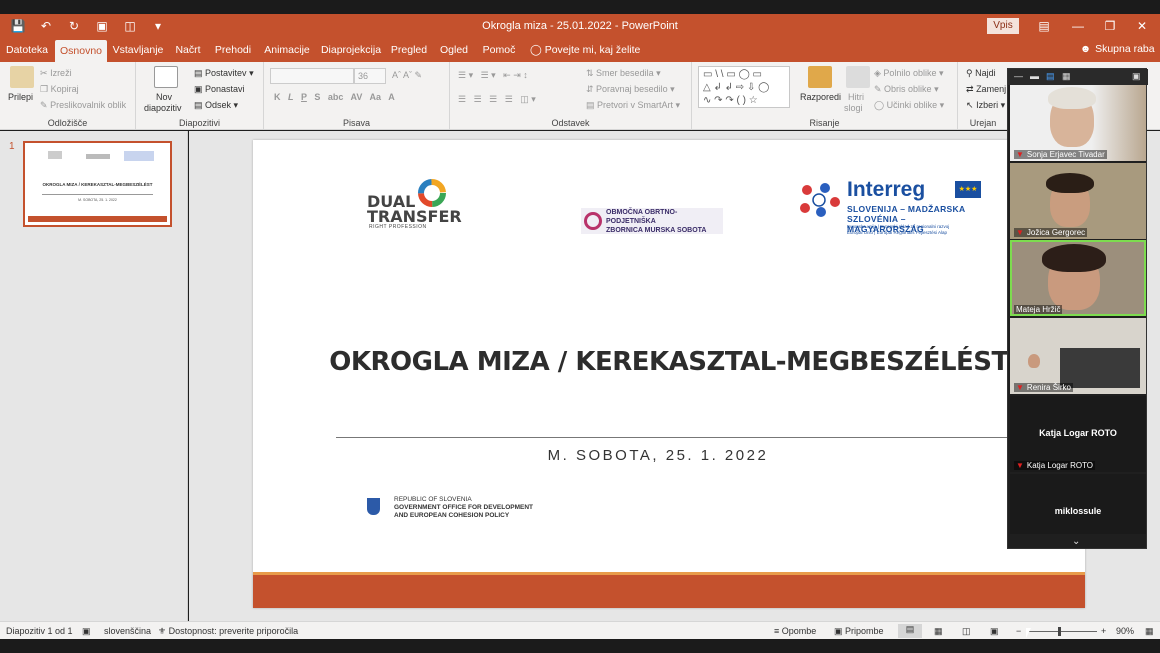 Image resolution: width=1160 pixels, height=653 pixels. What do you see at coordinates (744, 87) in the screenshot?
I see `shapes-gallery: ▭ \ \ ▭ ◯ ▭ △ ↲ ↲ ⇨ ⇩ ◯ ∿ ↷ ↷ ( ) ☆` at bounding box center [744, 87].